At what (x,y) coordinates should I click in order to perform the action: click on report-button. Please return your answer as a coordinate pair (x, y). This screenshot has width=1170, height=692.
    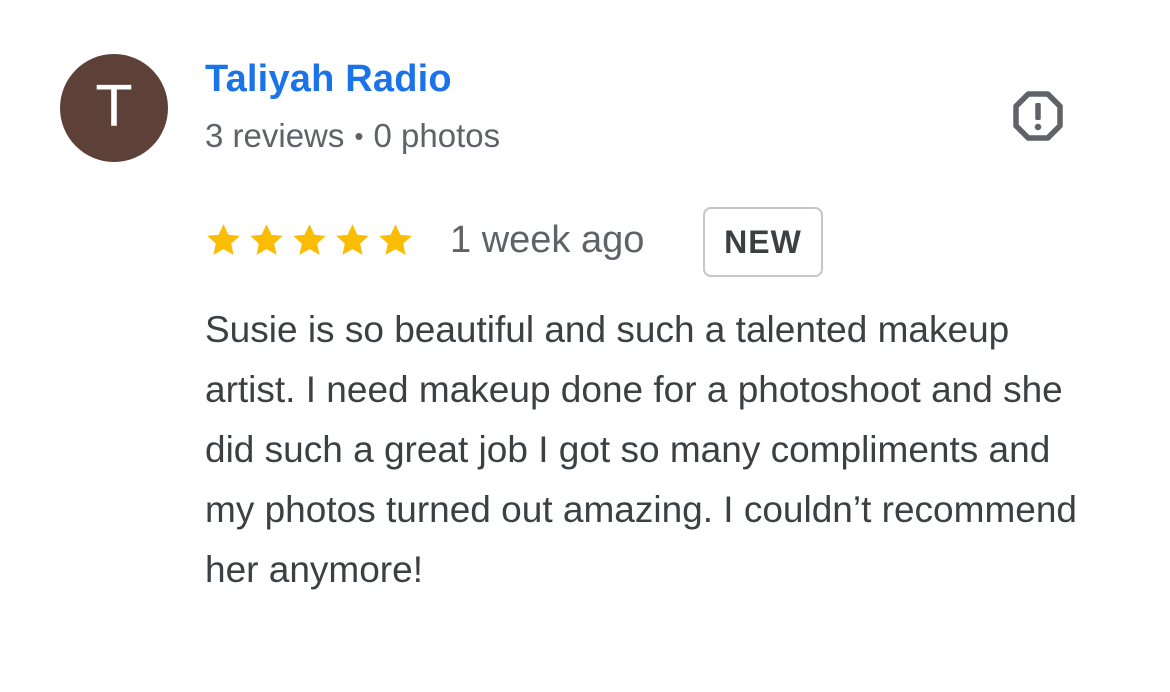
    Looking at the image, I should click on (1038, 116).